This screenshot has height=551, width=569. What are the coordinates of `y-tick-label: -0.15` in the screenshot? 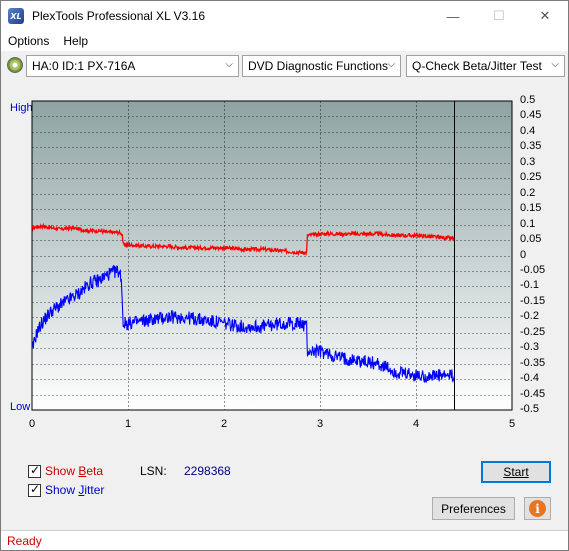 It's located at (533, 300).